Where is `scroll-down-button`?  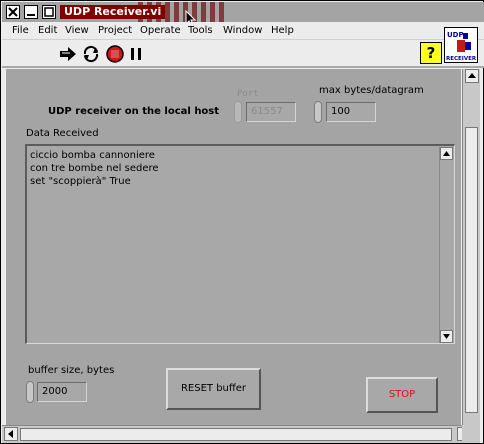 scroll-down-button is located at coordinates (446, 336).